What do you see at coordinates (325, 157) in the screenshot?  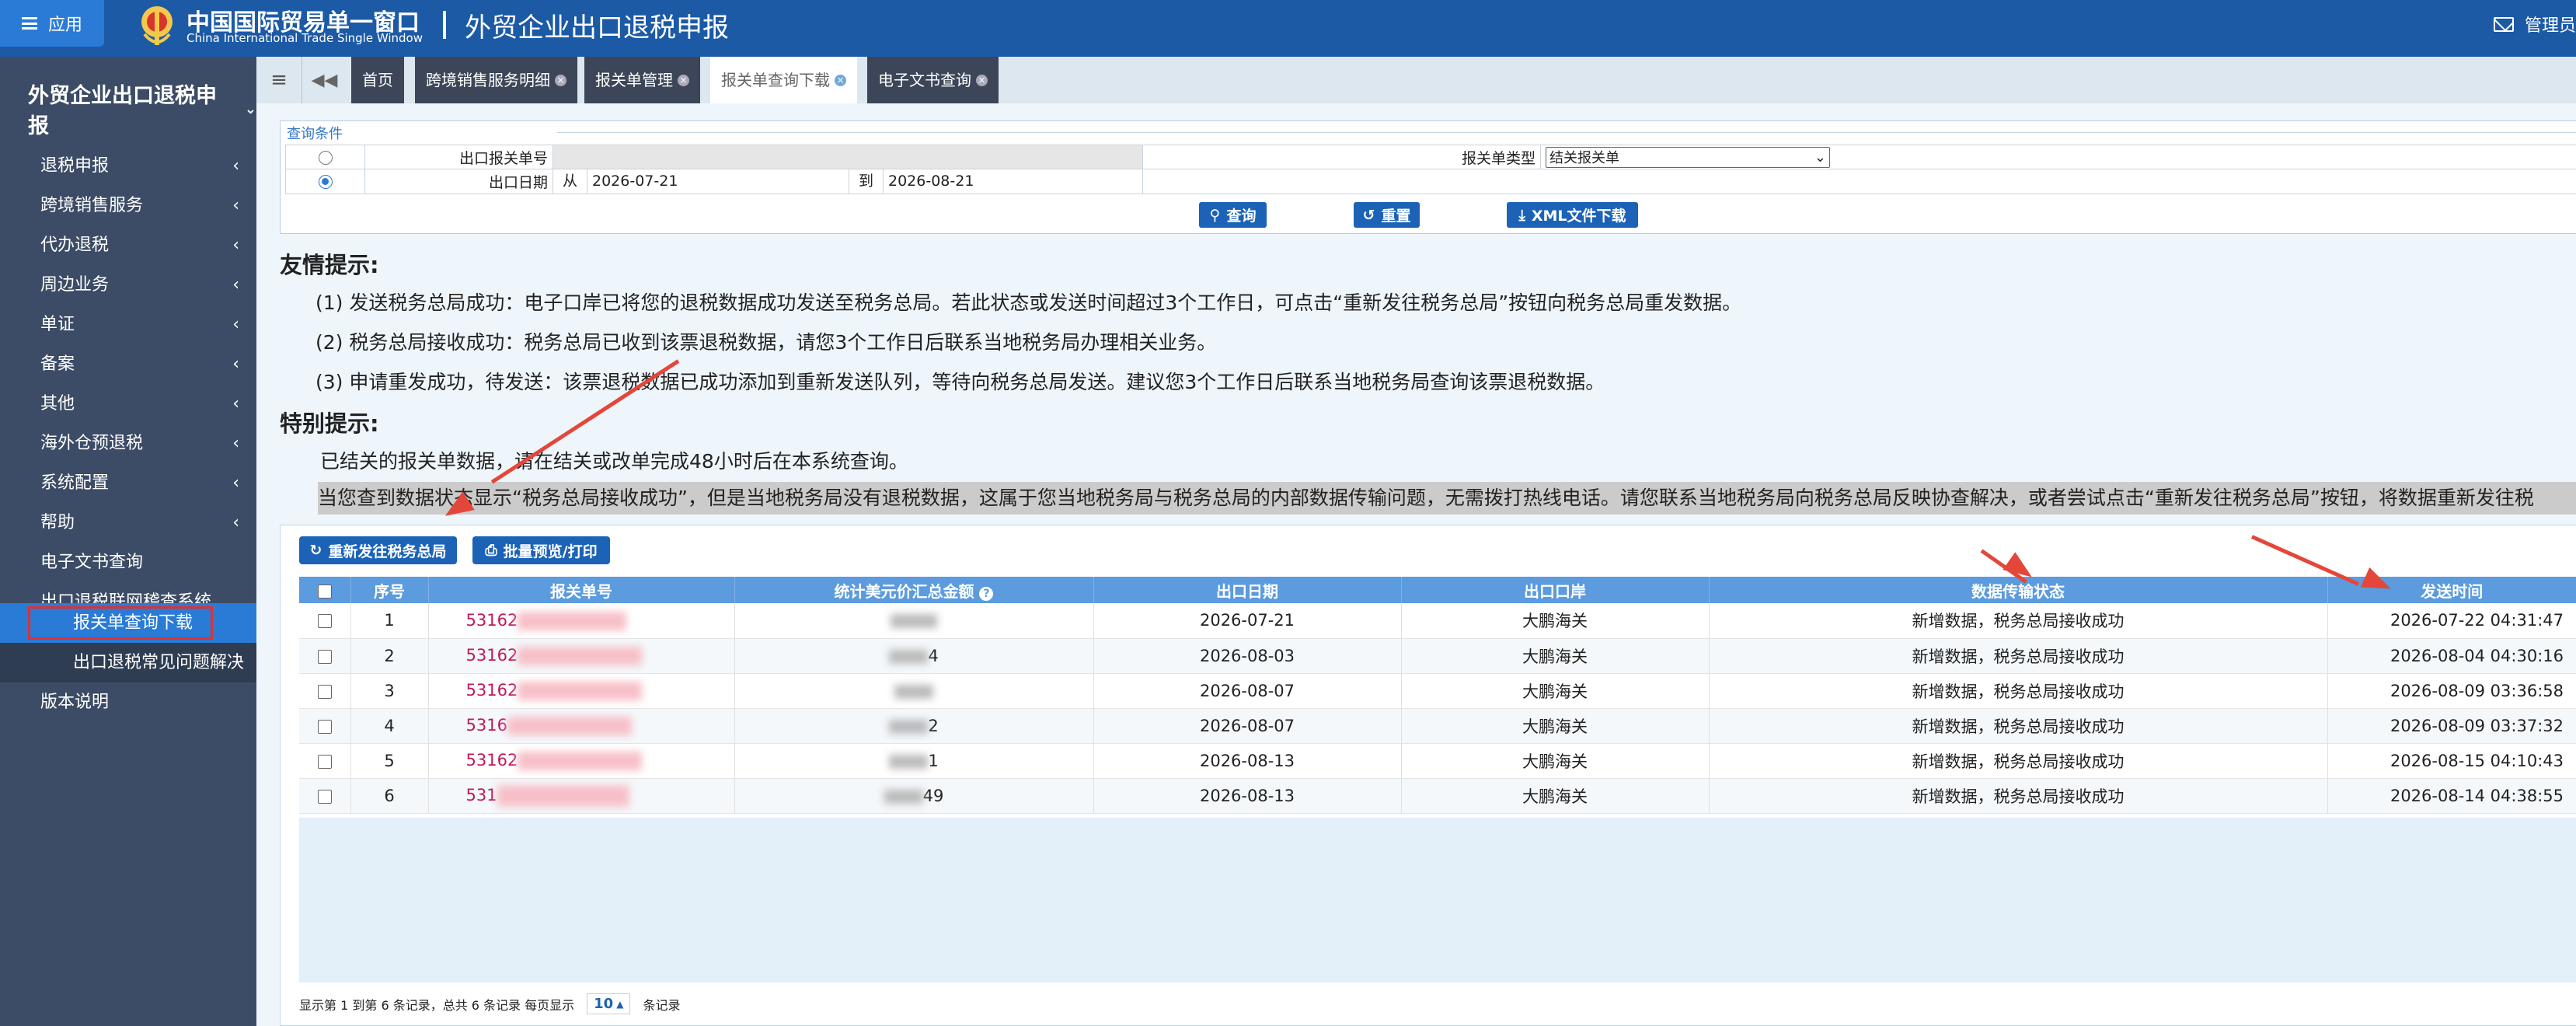 I see `radio-decl-no` at bounding box center [325, 157].